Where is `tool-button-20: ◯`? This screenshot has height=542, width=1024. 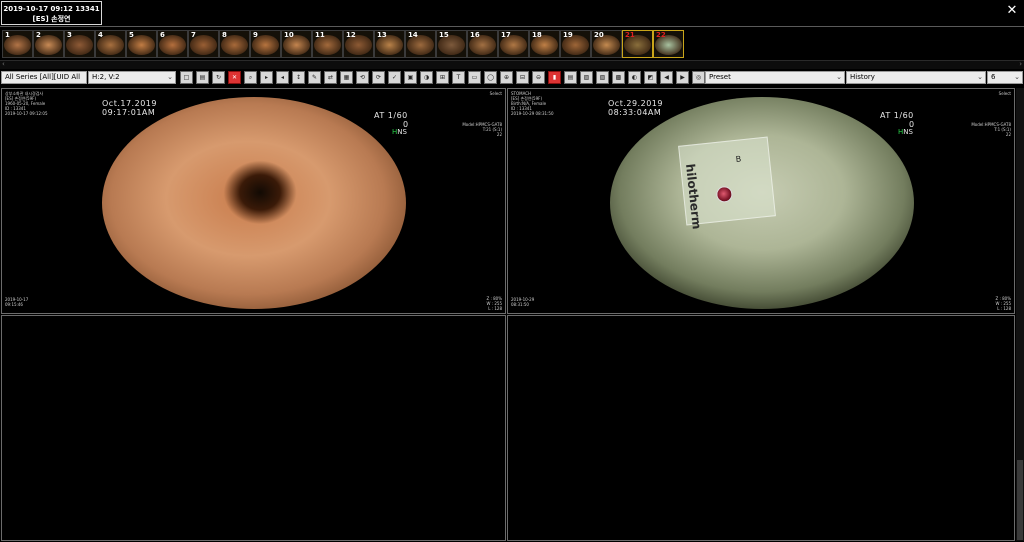 tool-button-20: ◯ is located at coordinates (490, 77).